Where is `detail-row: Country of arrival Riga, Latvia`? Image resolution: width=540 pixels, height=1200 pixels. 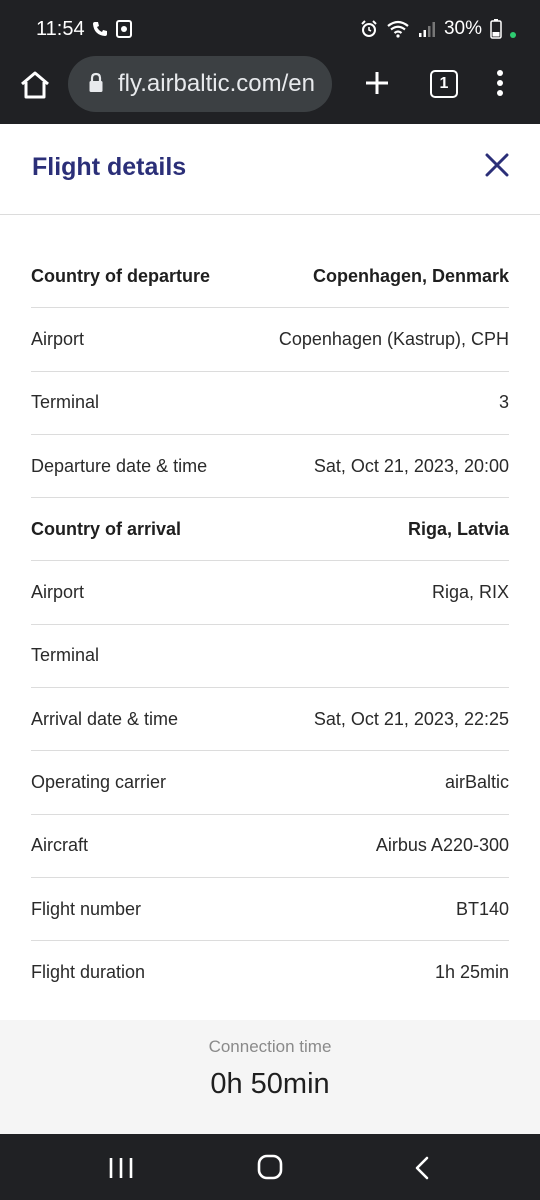 detail-row: Country of arrival Riga, Latvia is located at coordinates (270, 530).